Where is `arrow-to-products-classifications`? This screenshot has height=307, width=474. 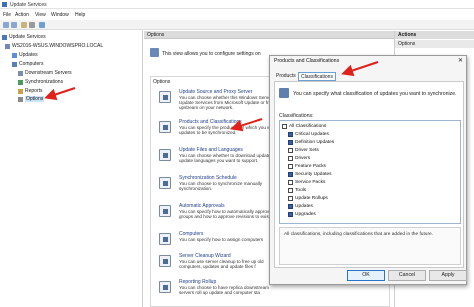 arrow-to-products-classifications is located at coordinates (246, 125).